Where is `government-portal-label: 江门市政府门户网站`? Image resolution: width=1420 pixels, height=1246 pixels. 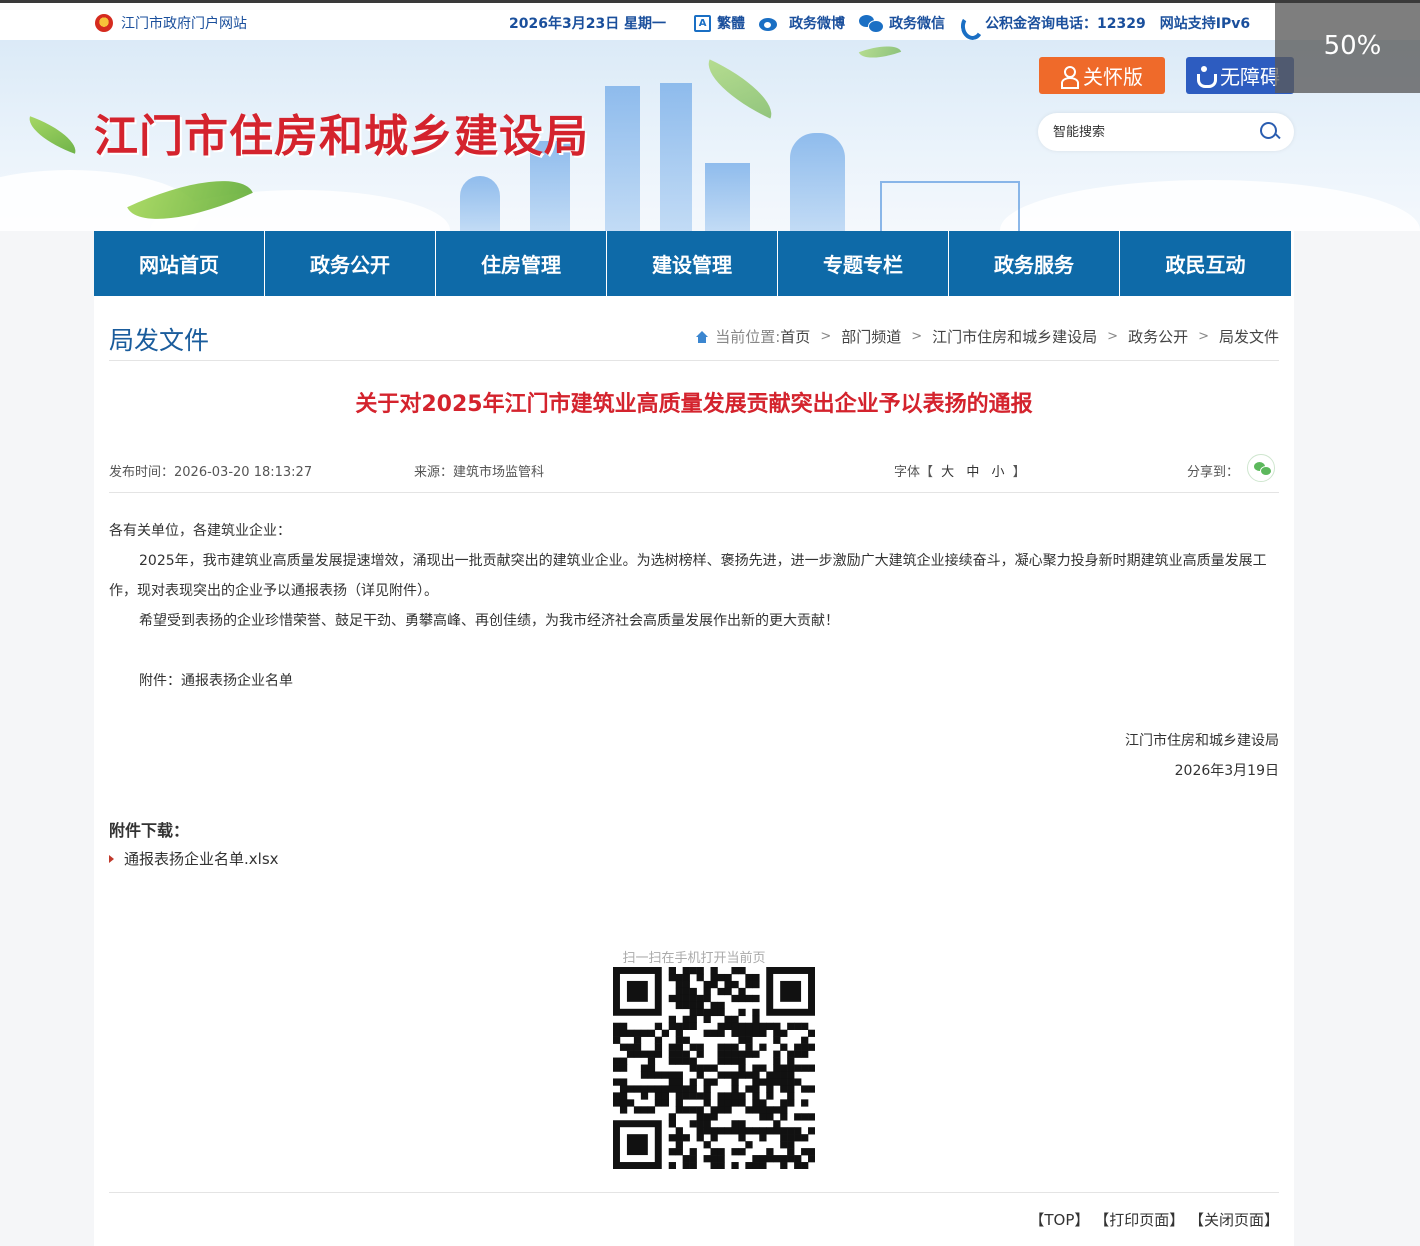
government-portal-label: 江门市政府门户网站 is located at coordinates (184, 24).